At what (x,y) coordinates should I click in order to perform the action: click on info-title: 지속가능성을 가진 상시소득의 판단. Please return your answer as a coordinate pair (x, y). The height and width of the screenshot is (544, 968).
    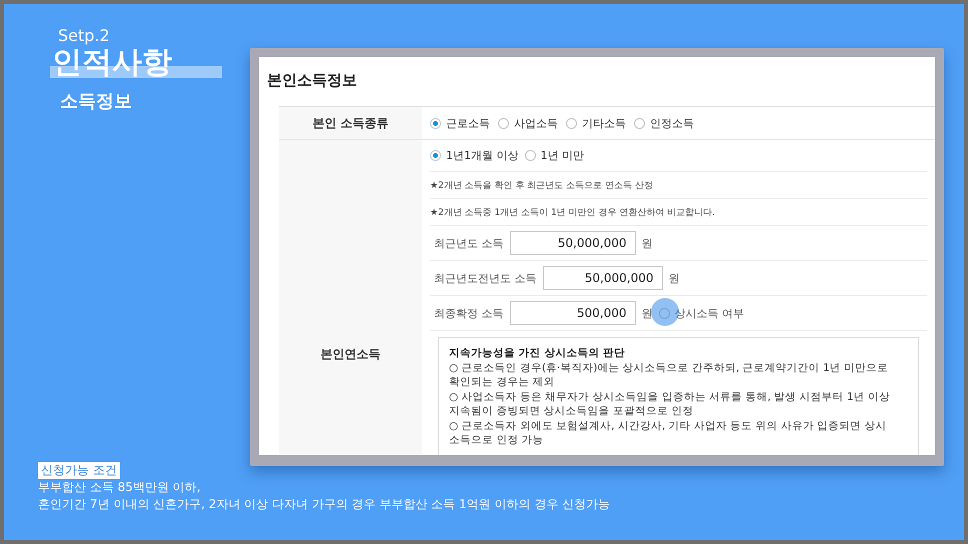
    Looking at the image, I should click on (537, 353).